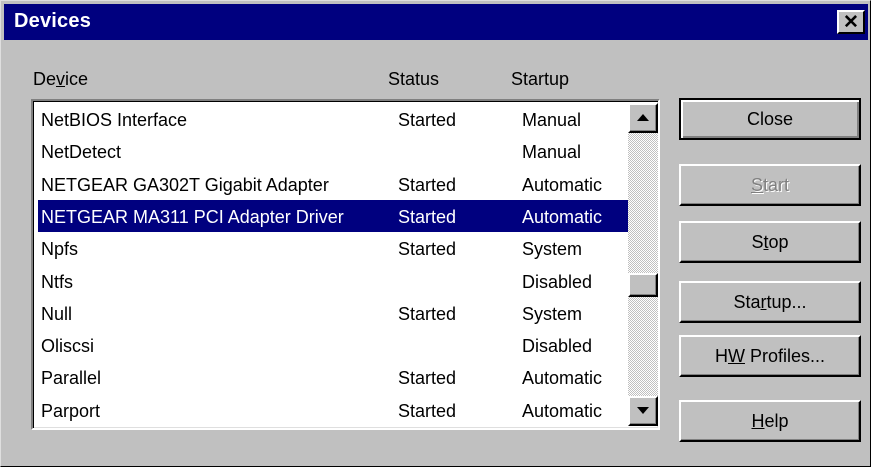 The width and height of the screenshot is (871, 467). I want to click on scroll-down-button, so click(643, 411).